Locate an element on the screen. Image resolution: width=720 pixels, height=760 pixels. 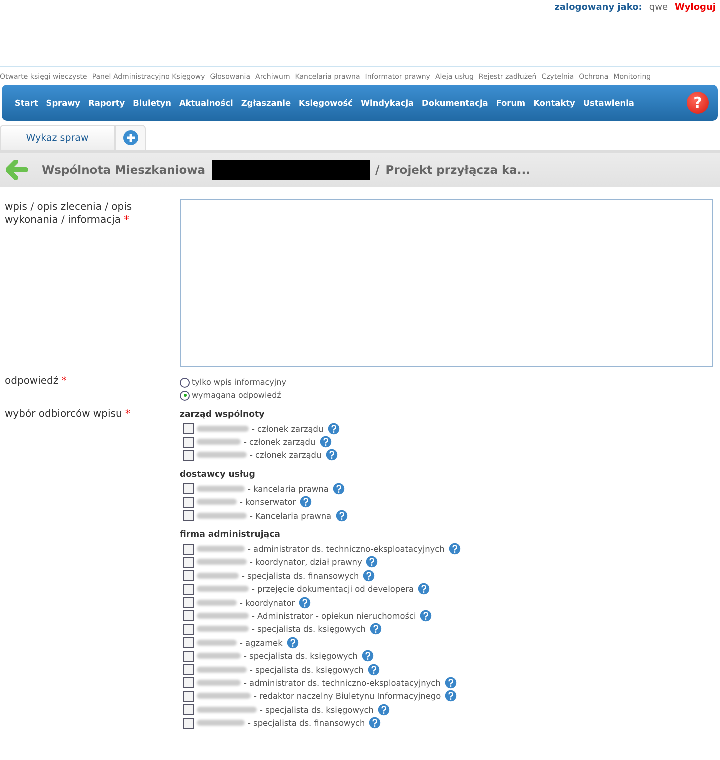
nav-item: Zgłaszanie is located at coordinates (266, 103).